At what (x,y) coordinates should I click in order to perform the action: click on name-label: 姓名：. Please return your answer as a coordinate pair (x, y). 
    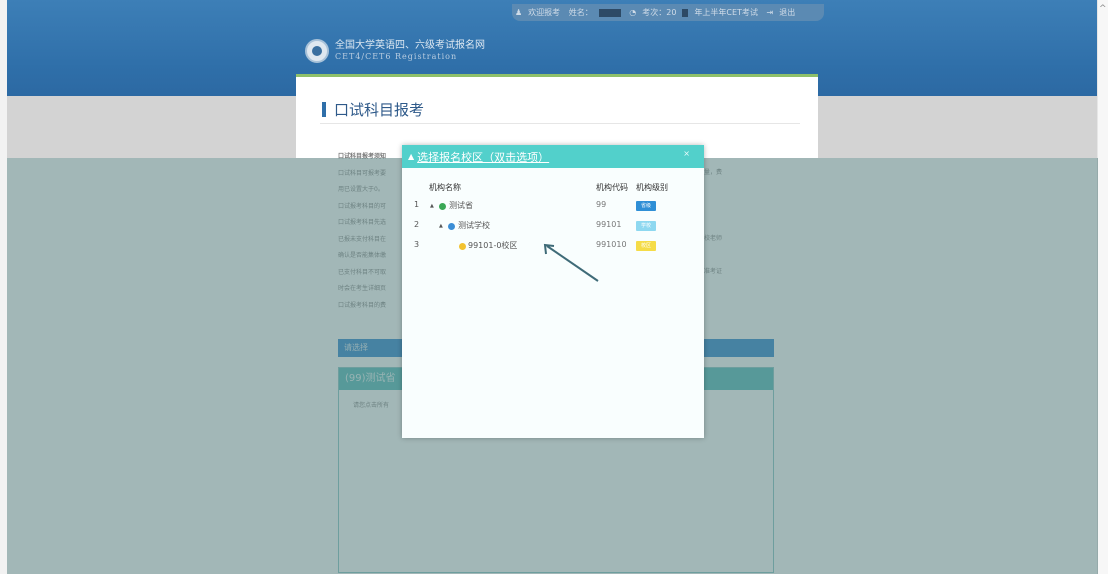
    Looking at the image, I should click on (580, 12).